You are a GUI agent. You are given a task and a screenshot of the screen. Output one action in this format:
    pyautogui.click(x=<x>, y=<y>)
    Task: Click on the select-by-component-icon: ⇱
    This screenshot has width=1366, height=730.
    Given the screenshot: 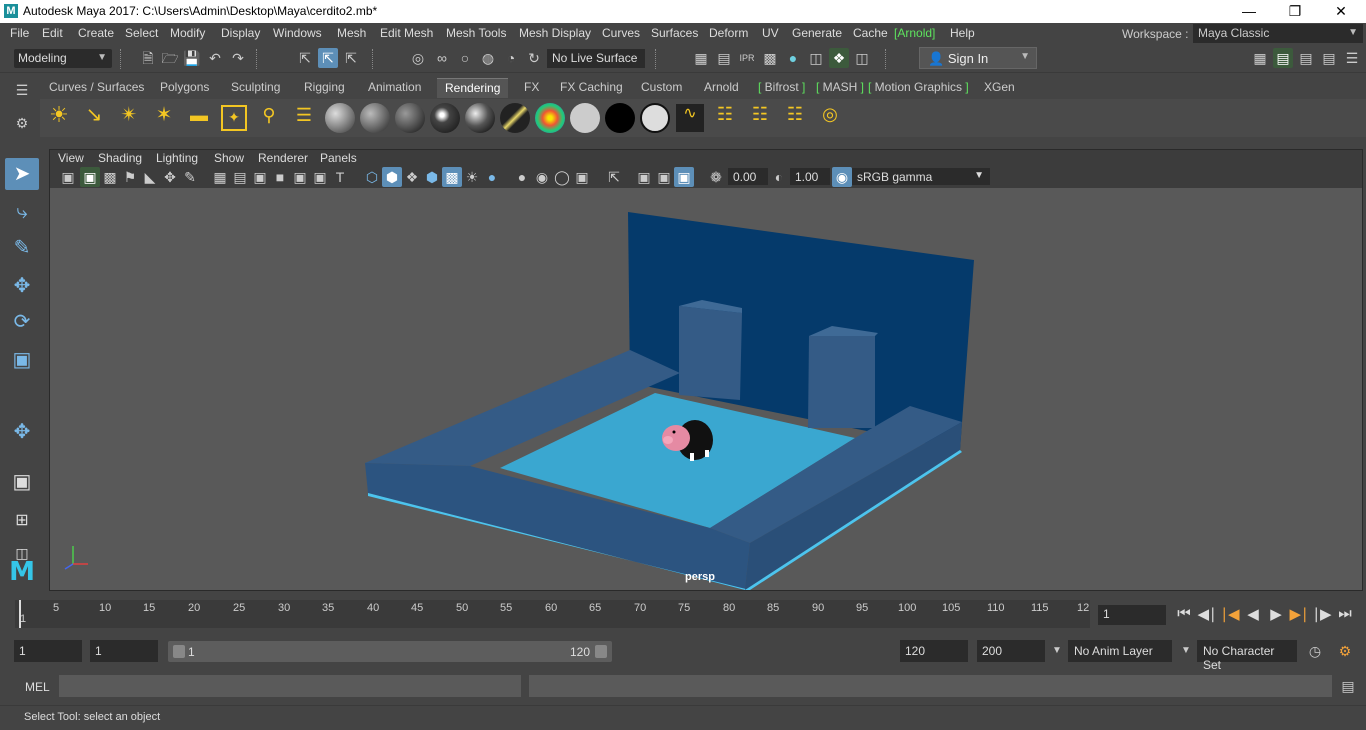 What is the action you would take?
    pyautogui.click(x=351, y=58)
    